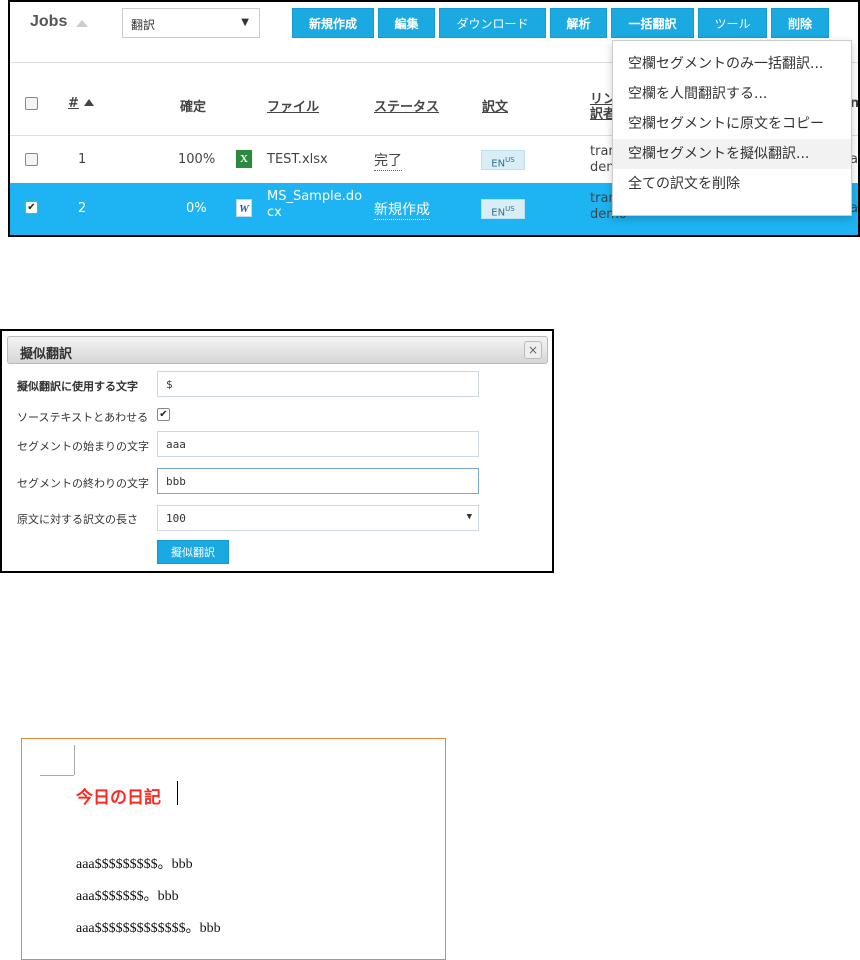 The height and width of the screenshot is (960, 860). Describe the element at coordinates (652, 23) in the screenshot. I see `bulk-translate-button: 一括翻訳` at that location.